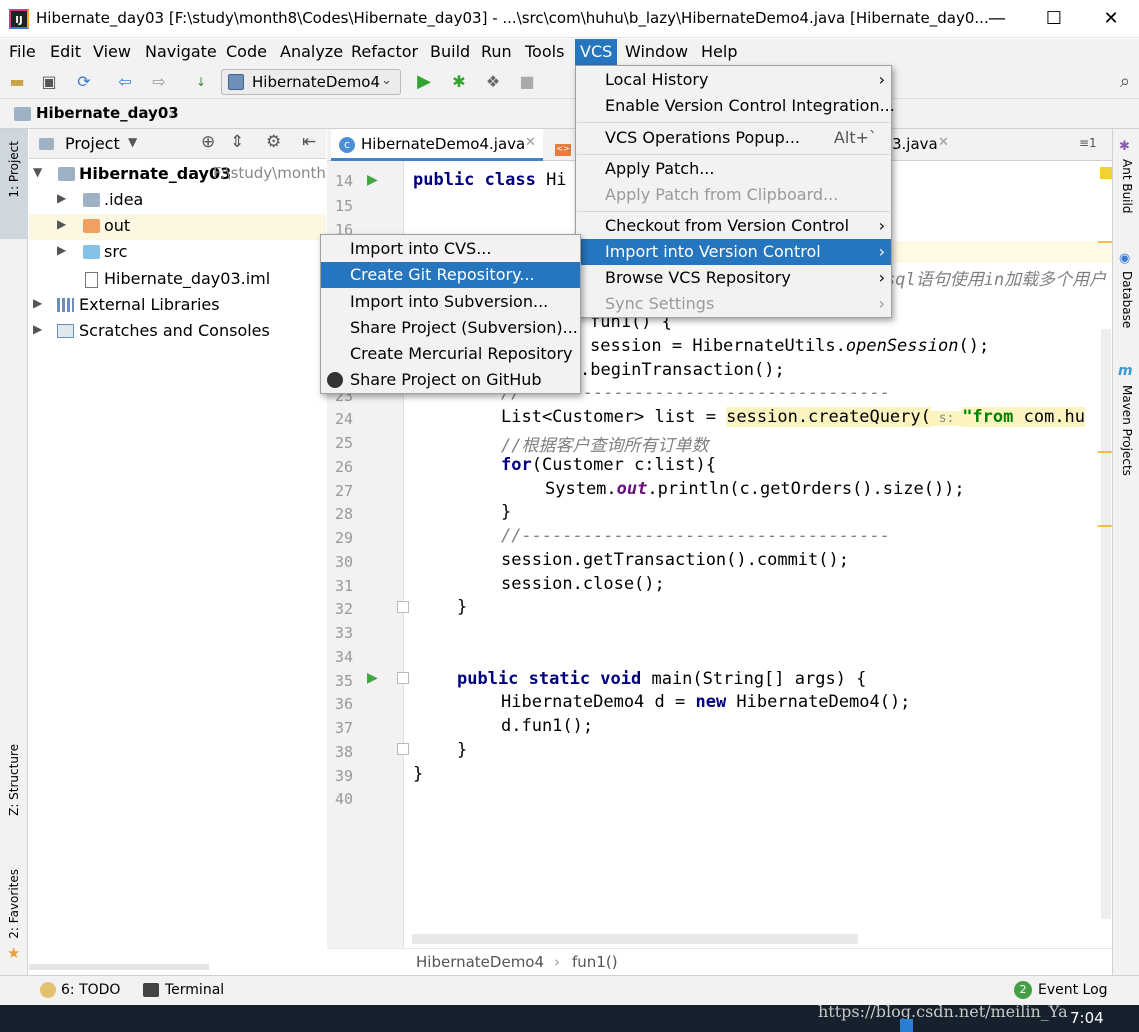  Describe the element at coordinates (733, 304) in the screenshot. I see `menu-item-sync-settings: Sync Settings ›` at that location.